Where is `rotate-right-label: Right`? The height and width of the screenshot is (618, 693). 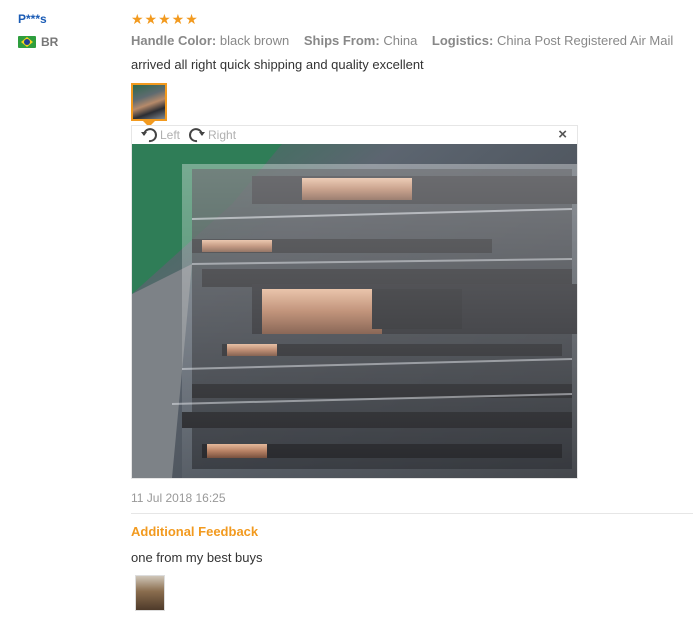
rotate-right-label: Right is located at coordinates (222, 135).